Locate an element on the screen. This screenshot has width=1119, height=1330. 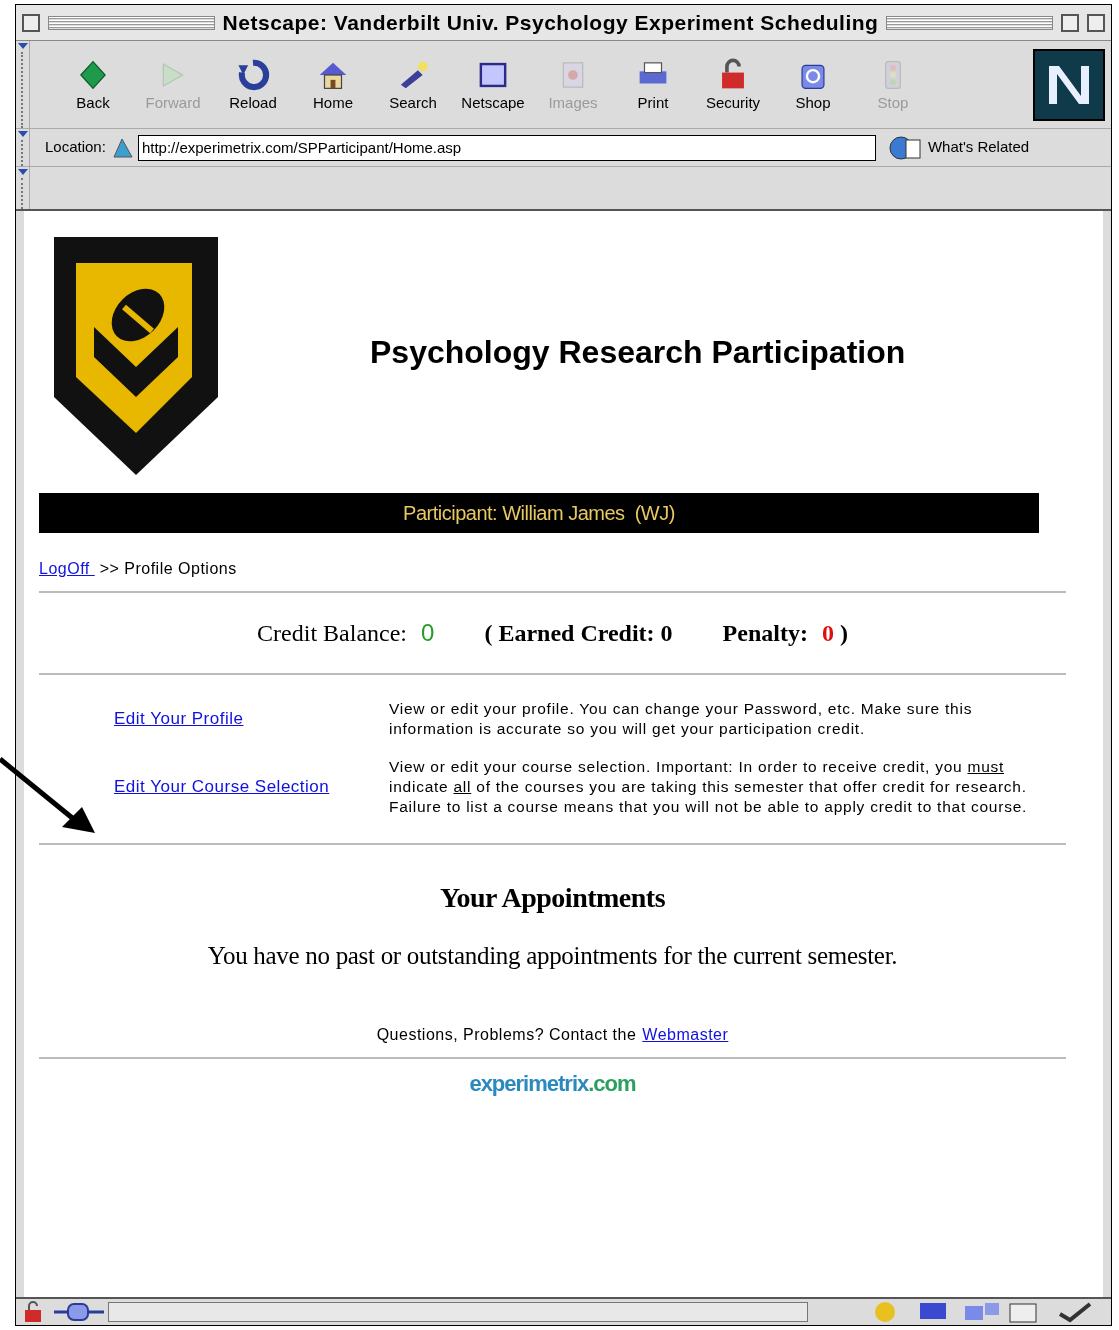
page-heading: Psychology Research Participation is located at coordinates (638, 352).